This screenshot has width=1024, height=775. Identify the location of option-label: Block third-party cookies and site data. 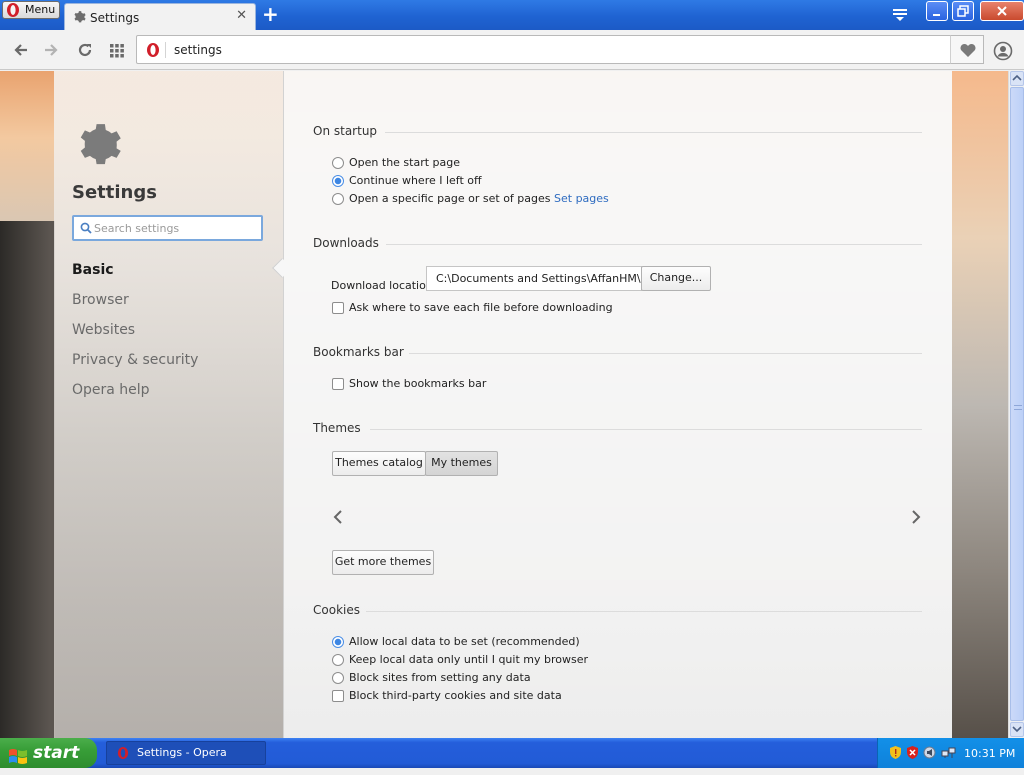
(455, 695).